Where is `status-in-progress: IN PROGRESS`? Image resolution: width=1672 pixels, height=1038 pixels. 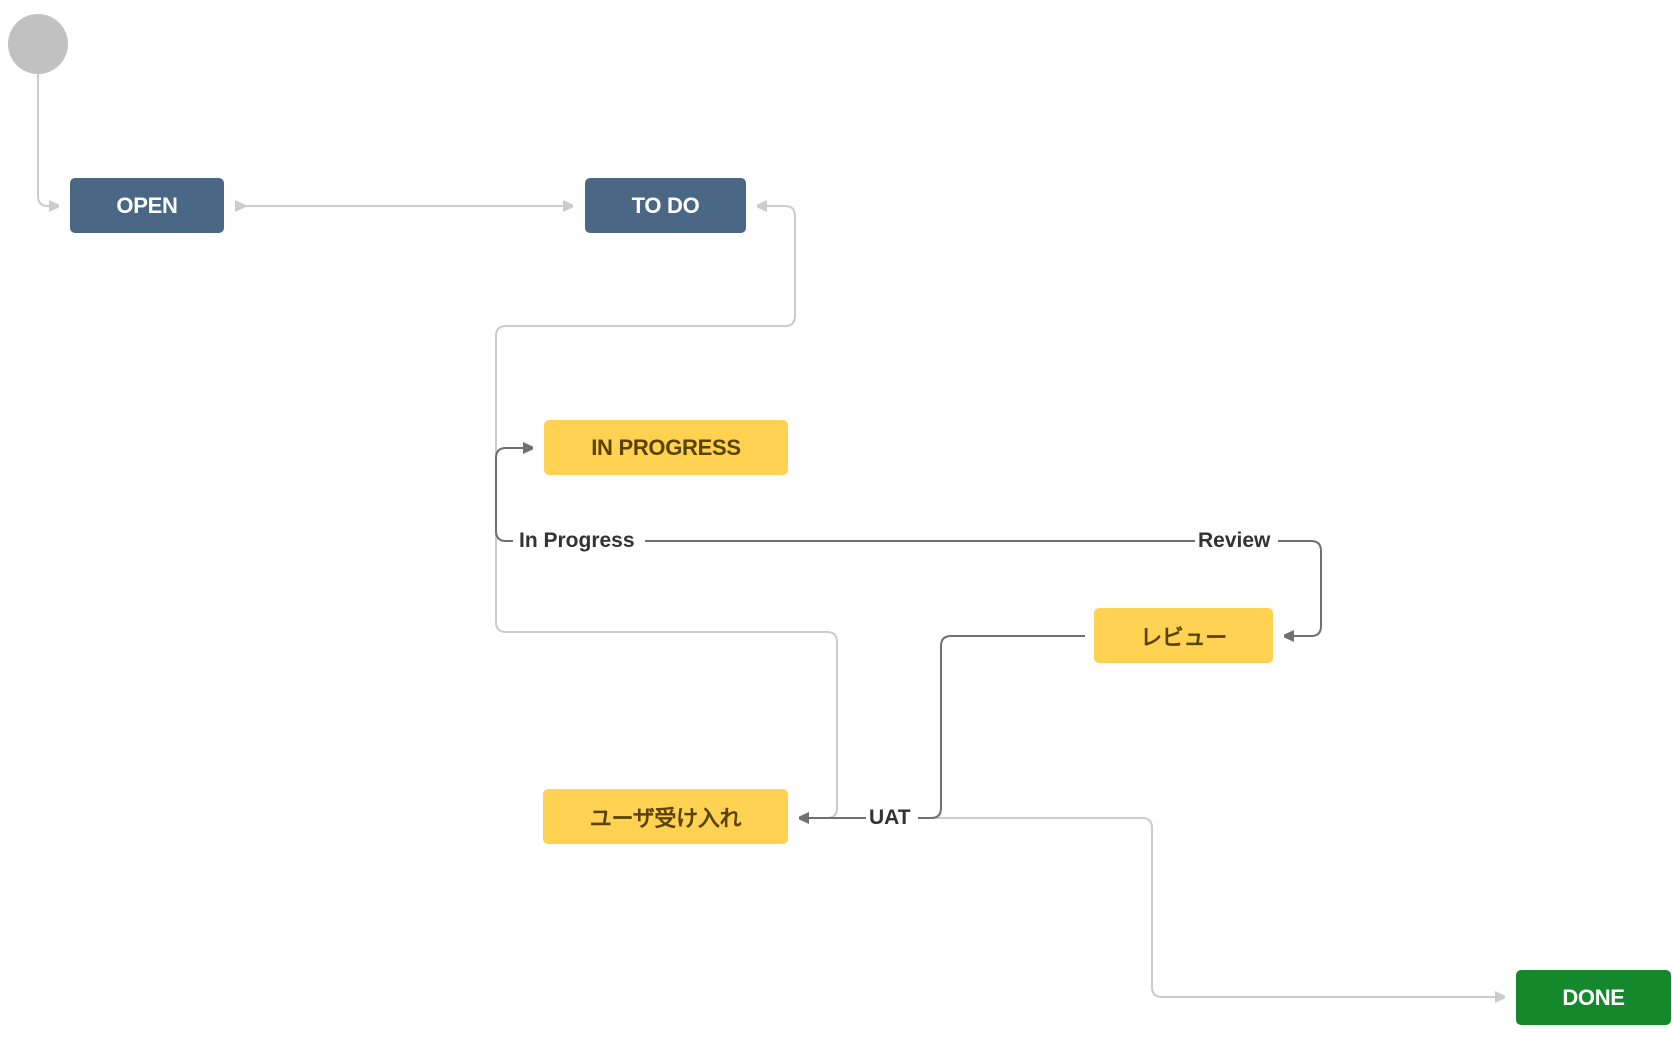 status-in-progress: IN PROGRESS is located at coordinates (666, 447).